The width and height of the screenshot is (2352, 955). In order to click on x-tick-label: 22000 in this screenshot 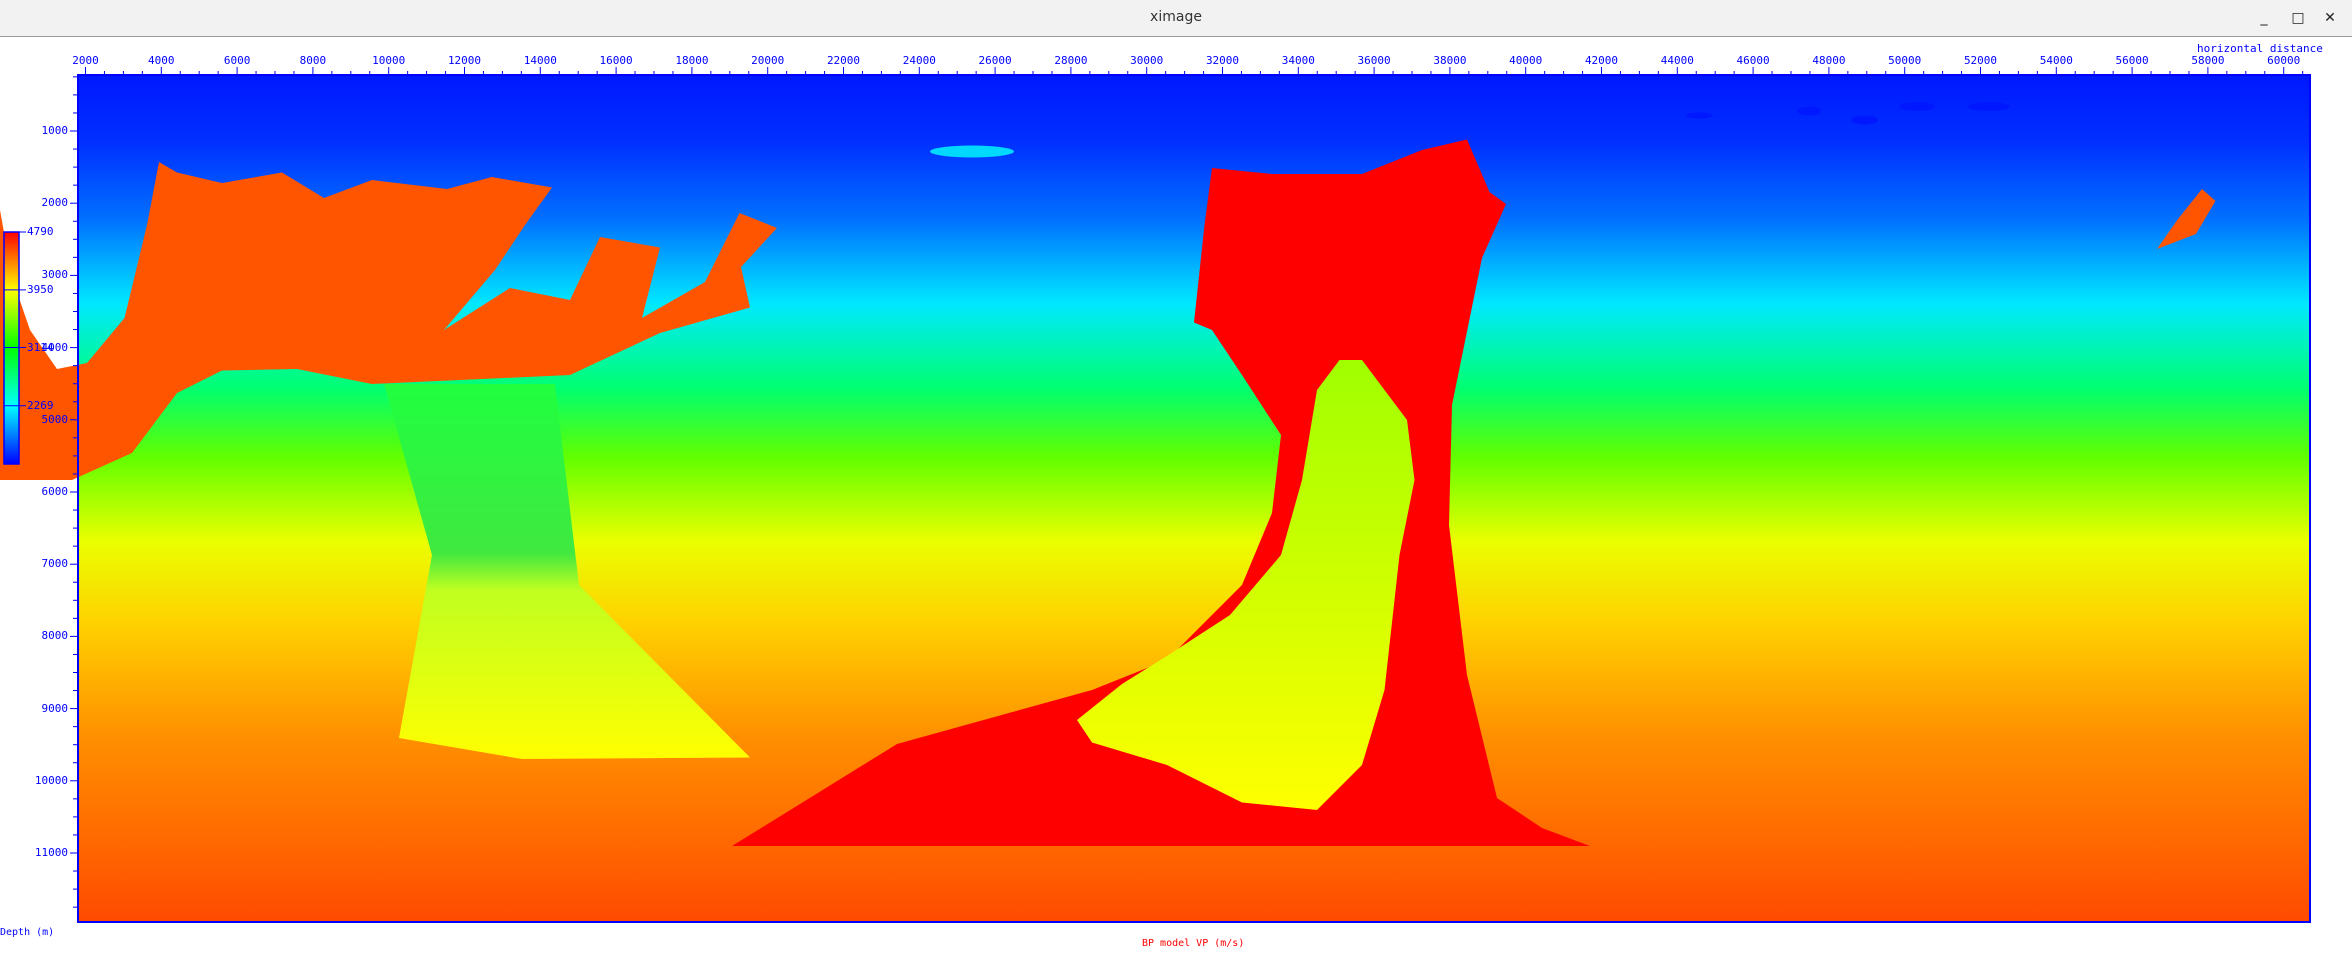, I will do `click(843, 60)`.